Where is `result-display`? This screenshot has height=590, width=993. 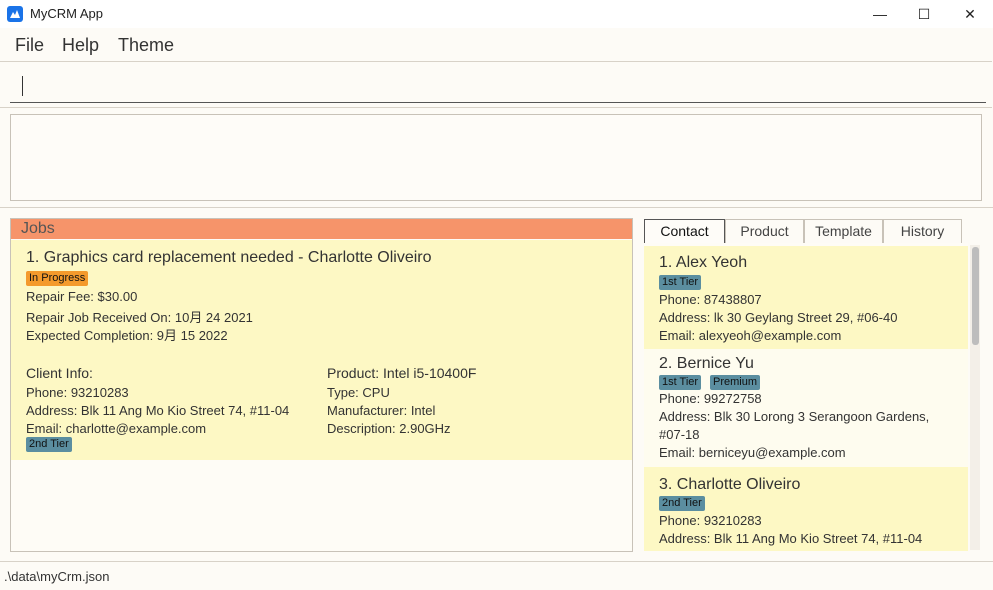 result-display is located at coordinates (496, 157).